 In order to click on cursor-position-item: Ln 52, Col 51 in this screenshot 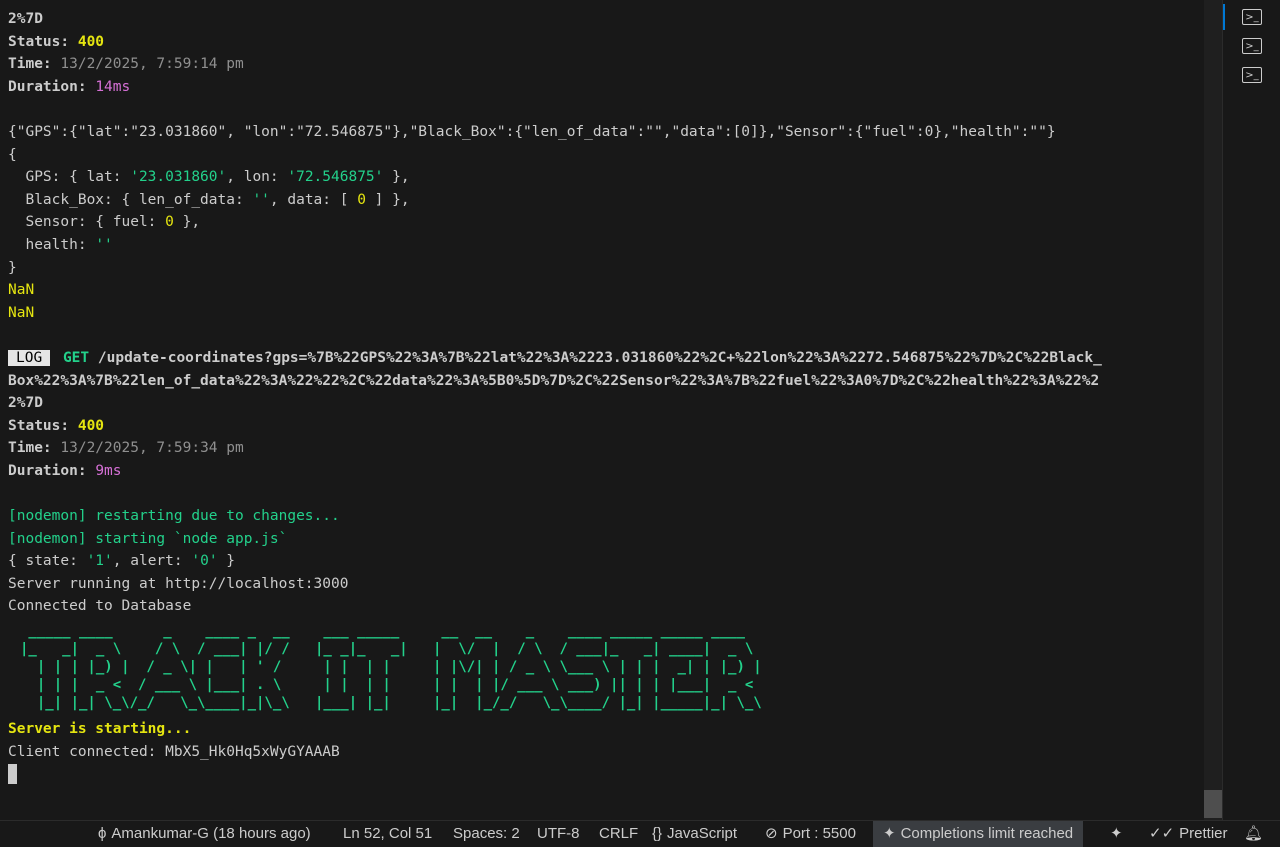, I will do `click(387, 834)`.